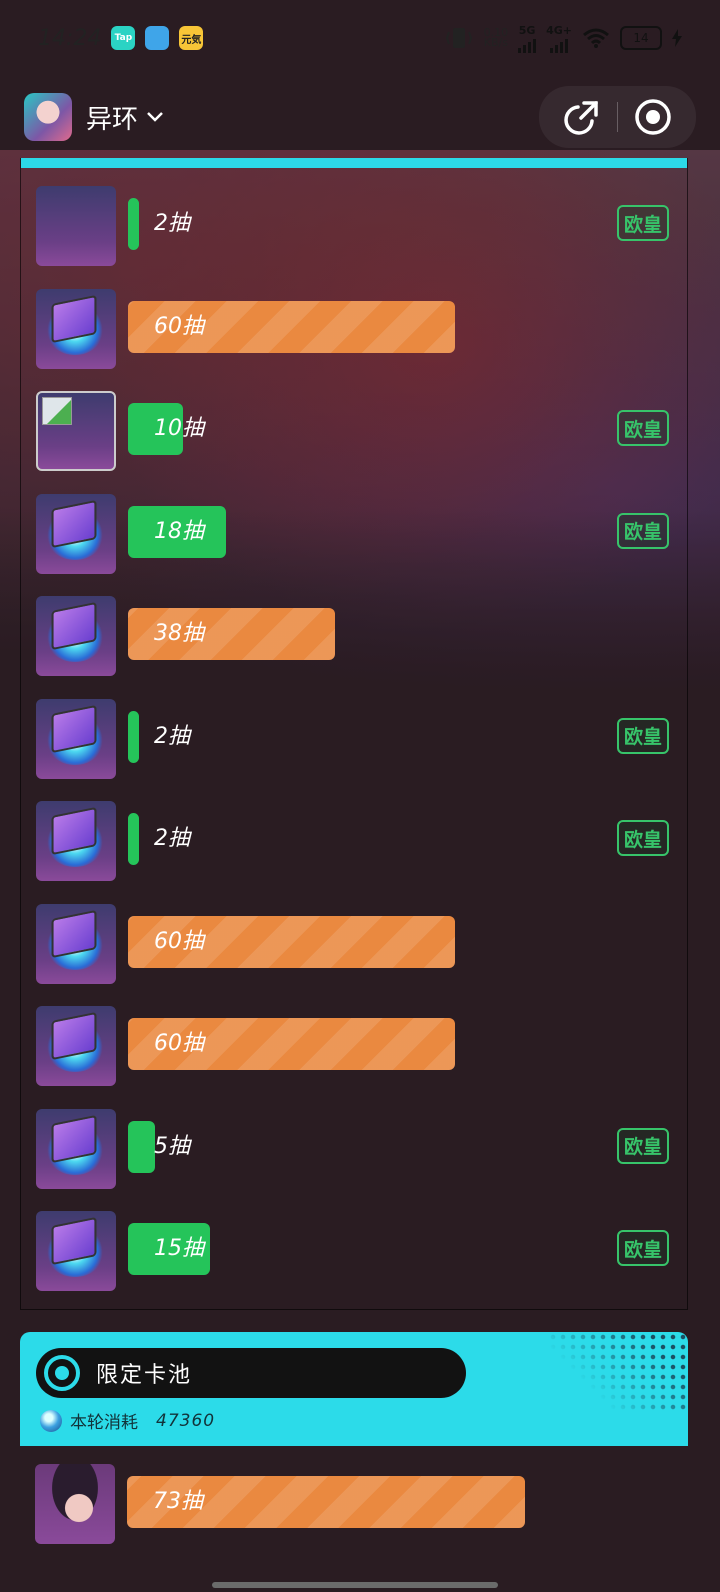  What do you see at coordinates (495, 42) in the screenshot?
I see `net-speed-unit: KB/s` at bounding box center [495, 42].